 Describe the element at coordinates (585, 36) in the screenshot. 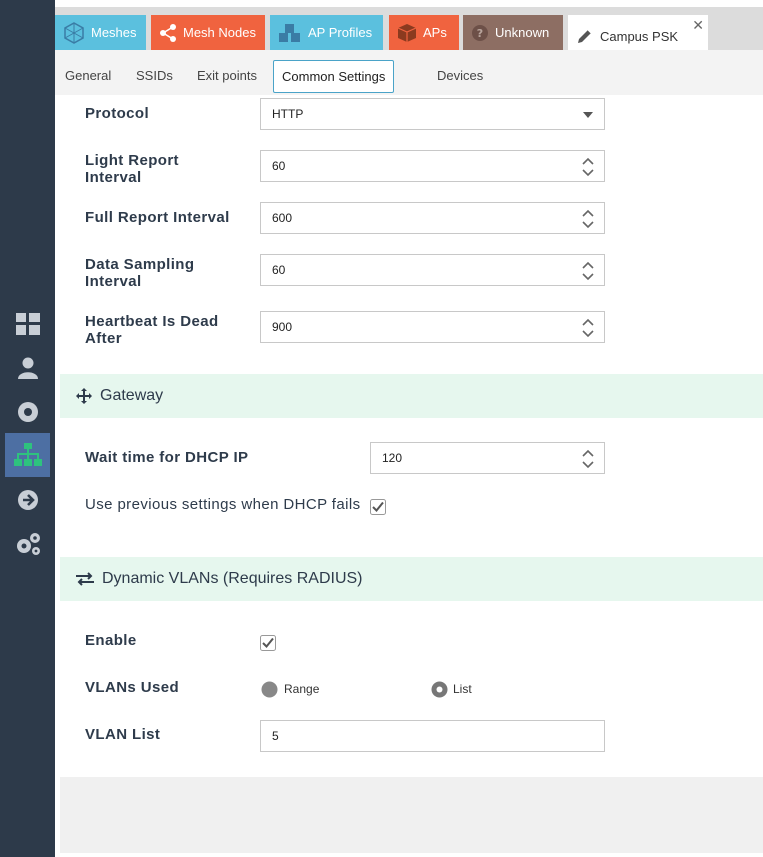

I see `pencil-icon` at that location.